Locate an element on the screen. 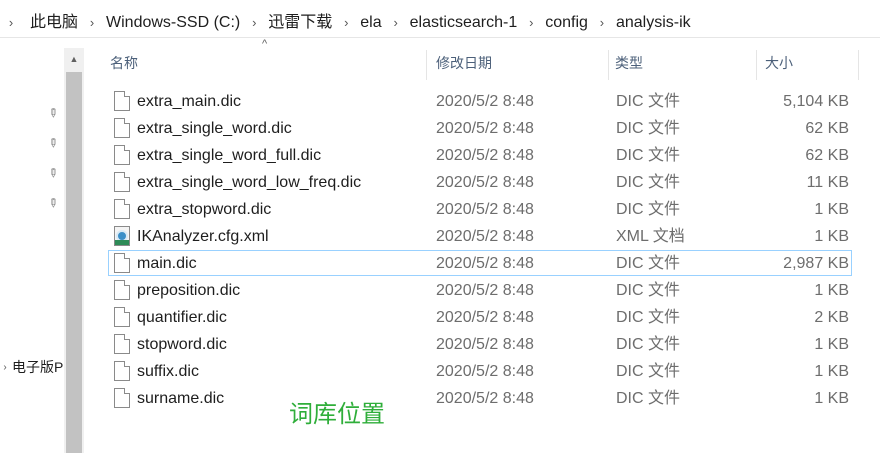 This screenshot has width=880, height=453. breadcrumb-item: Windows-SSD (C:) is located at coordinates (173, 23).